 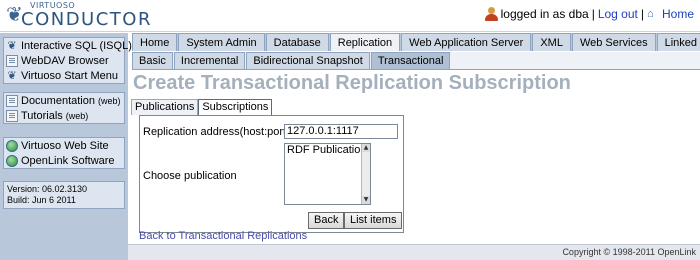 What do you see at coordinates (223, 236) in the screenshot?
I see `back-to-transactional-replications-link: Back to Transactional Replications` at bounding box center [223, 236].